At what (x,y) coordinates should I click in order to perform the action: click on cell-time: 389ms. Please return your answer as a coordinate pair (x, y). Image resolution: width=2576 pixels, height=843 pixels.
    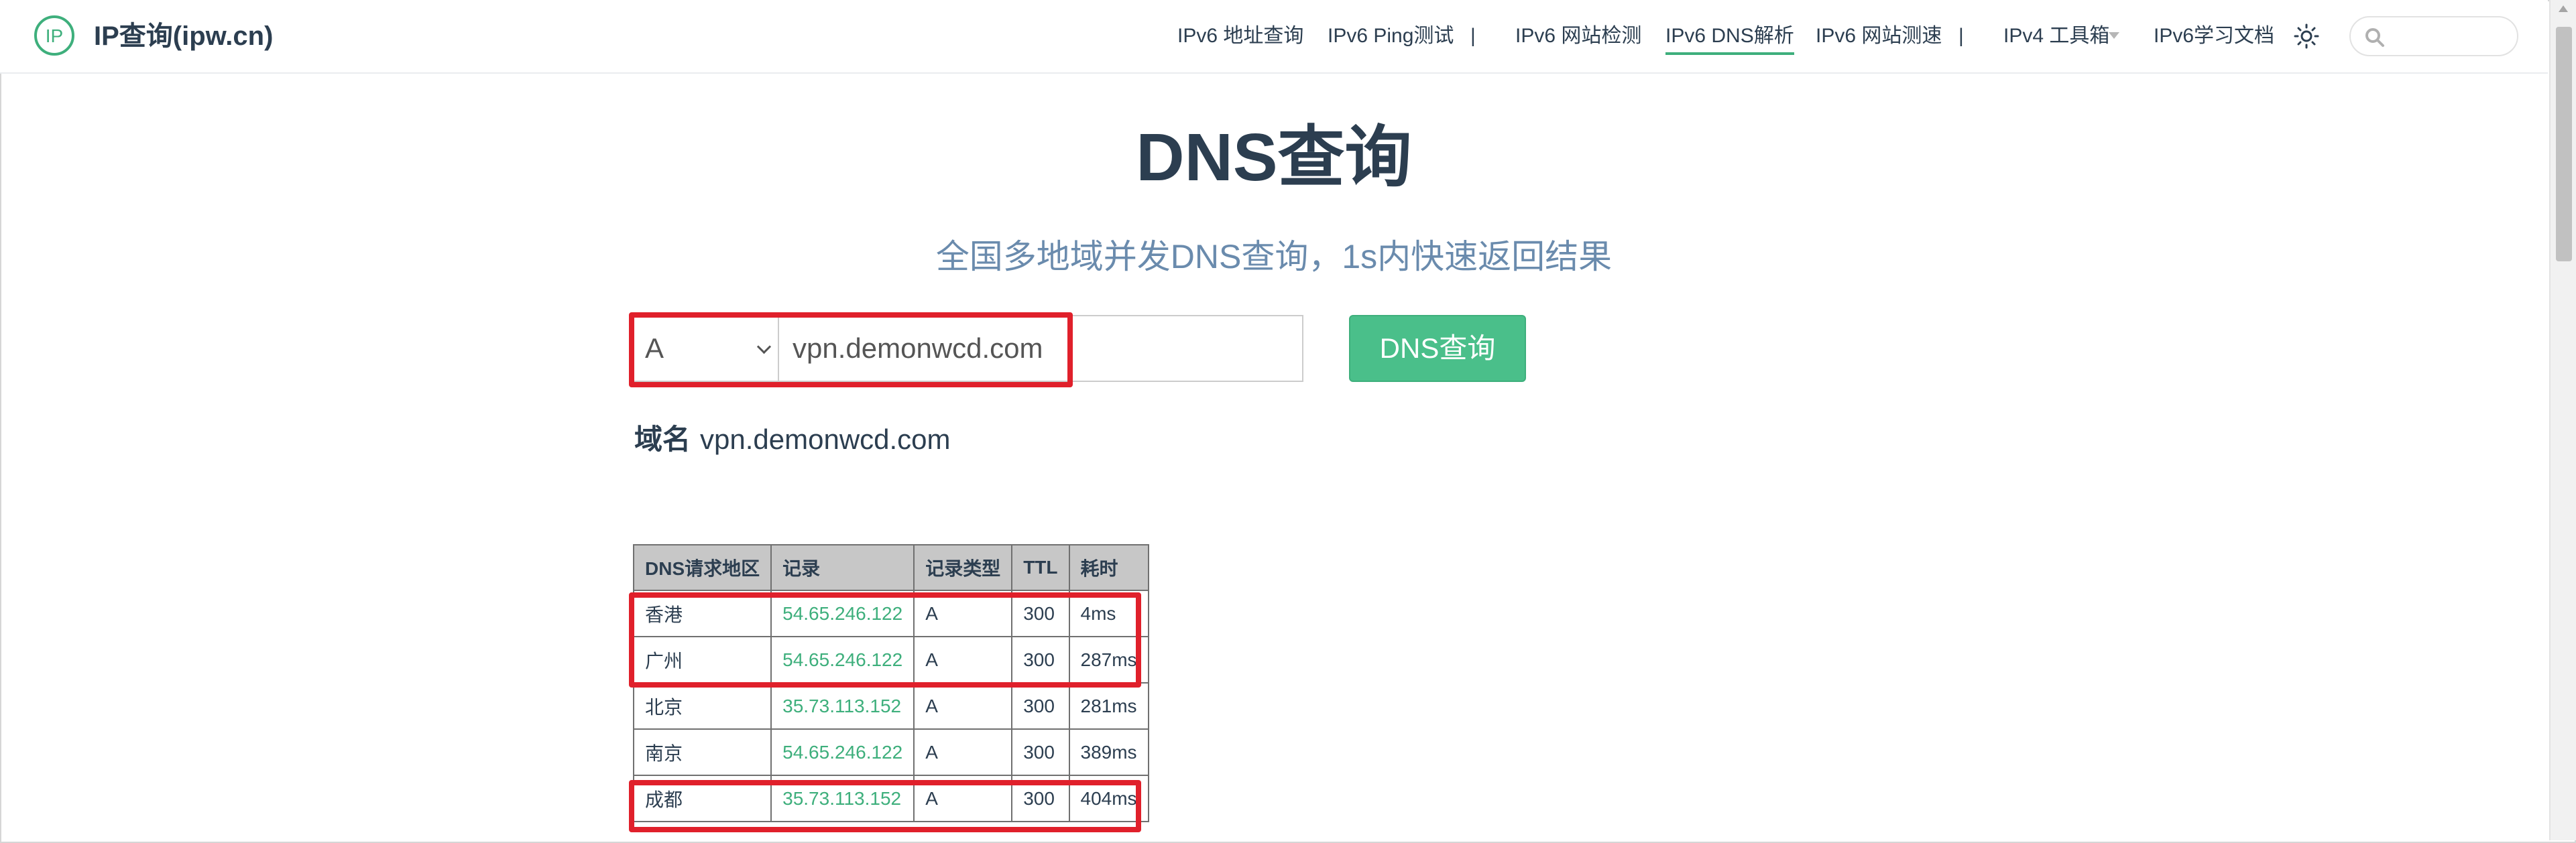
    Looking at the image, I should click on (1108, 752).